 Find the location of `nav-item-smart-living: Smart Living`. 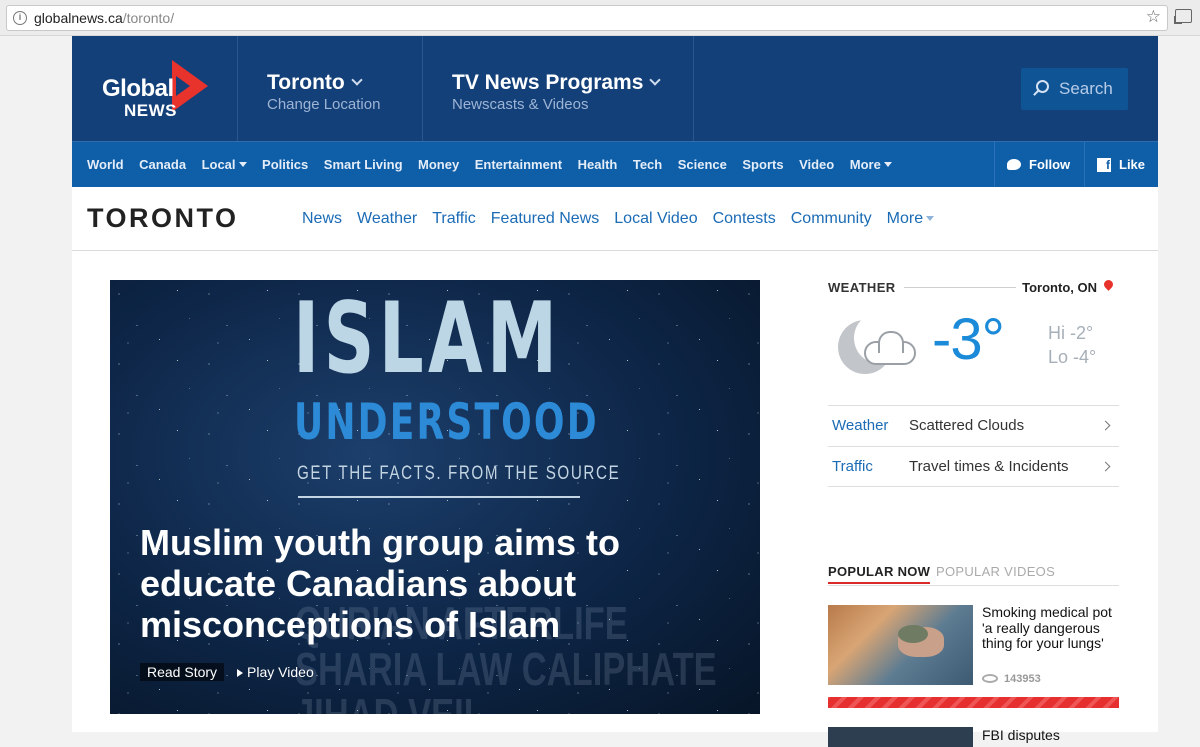

nav-item-smart-living: Smart Living is located at coordinates (363, 164).